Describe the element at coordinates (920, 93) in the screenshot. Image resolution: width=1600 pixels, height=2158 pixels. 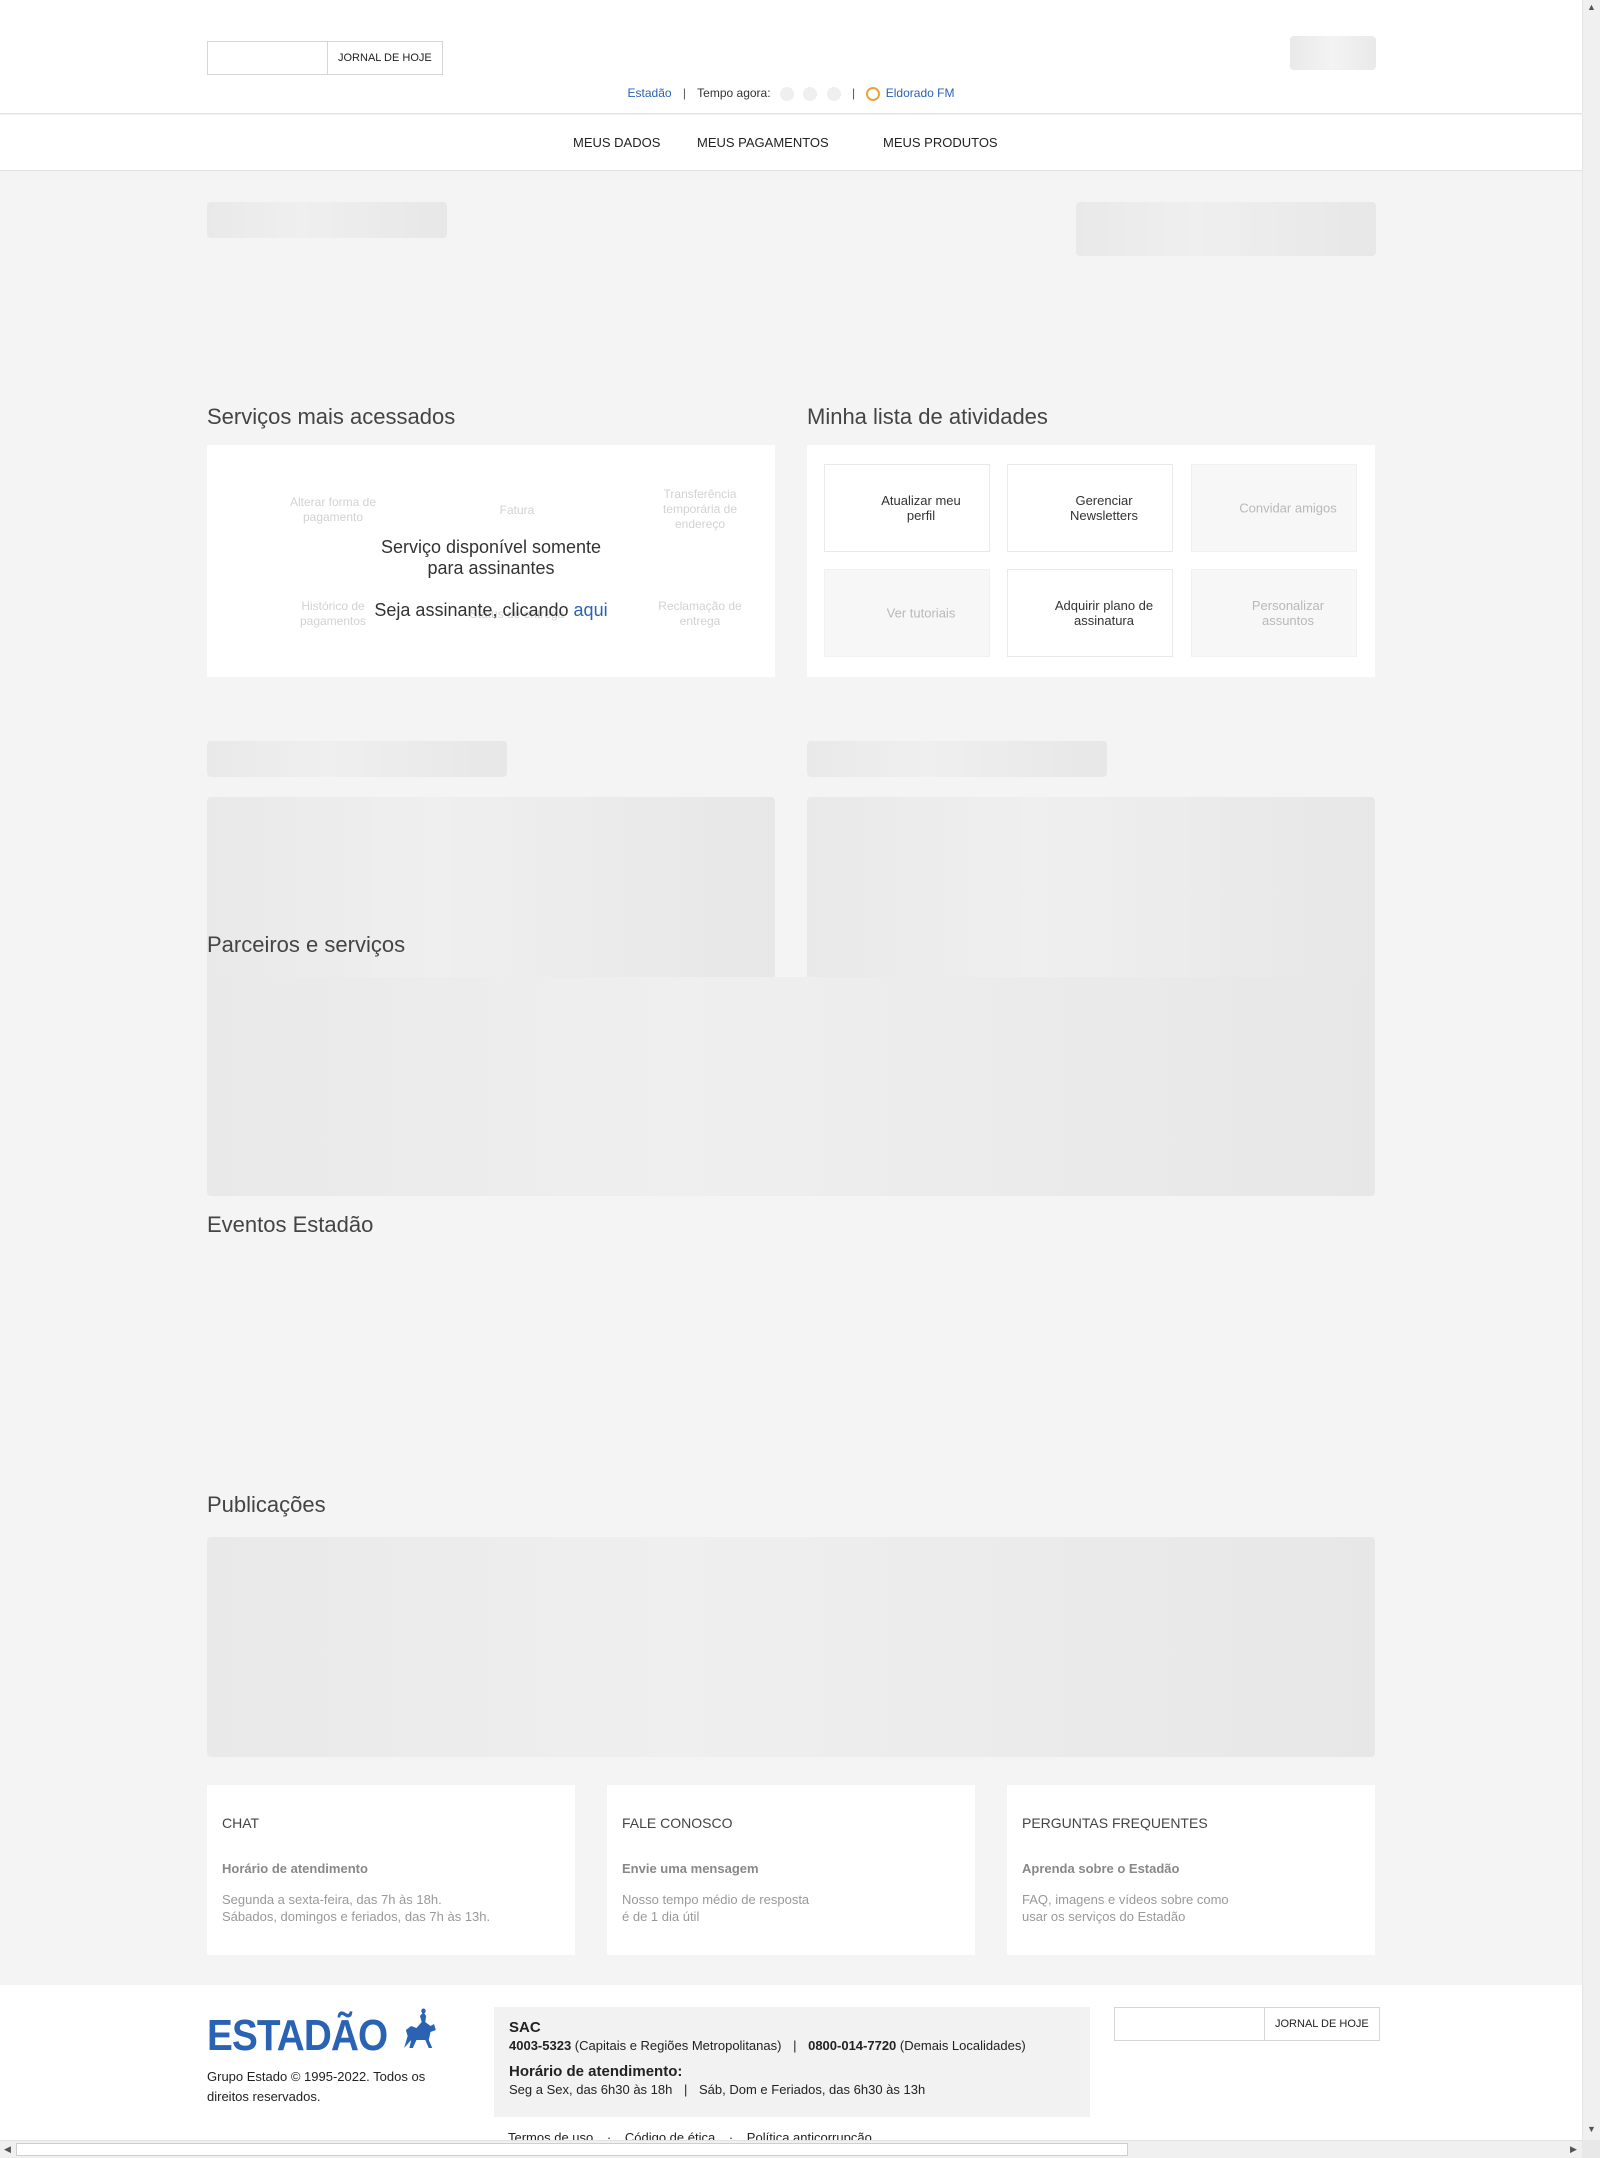
I see `eldorado-fm-link: Eldorado FM` at that location.